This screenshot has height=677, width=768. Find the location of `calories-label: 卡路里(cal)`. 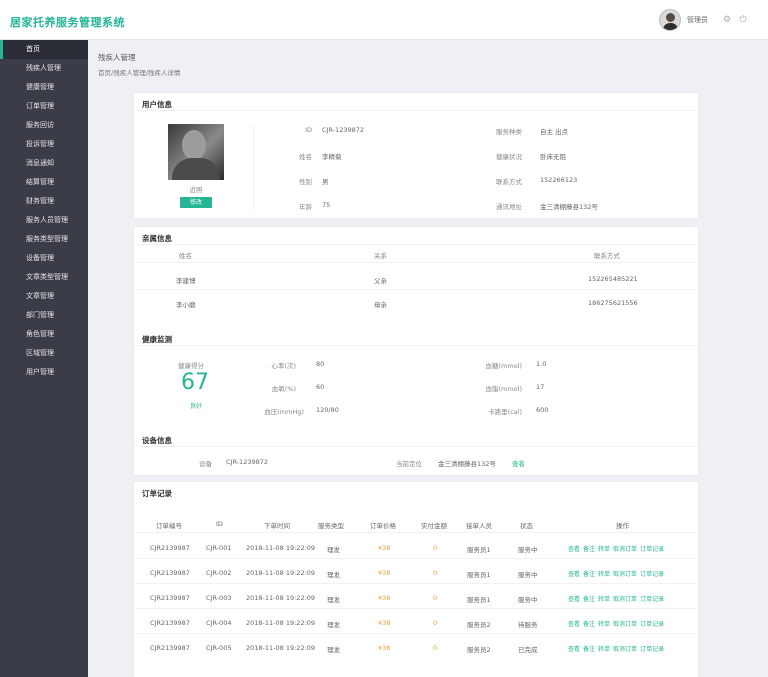

calories-label: 卡路里(cal) is located at coordinates (505, 412).